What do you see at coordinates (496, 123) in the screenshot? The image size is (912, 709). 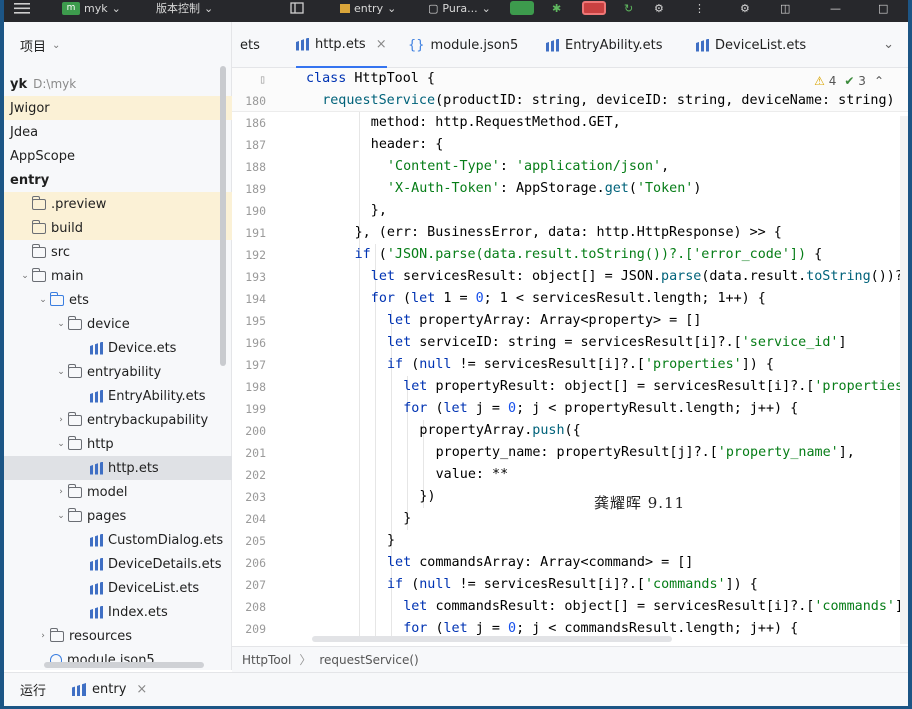 I see `code-line: method: http.RequestMethod.GET,` at bounding box center [496, 123].